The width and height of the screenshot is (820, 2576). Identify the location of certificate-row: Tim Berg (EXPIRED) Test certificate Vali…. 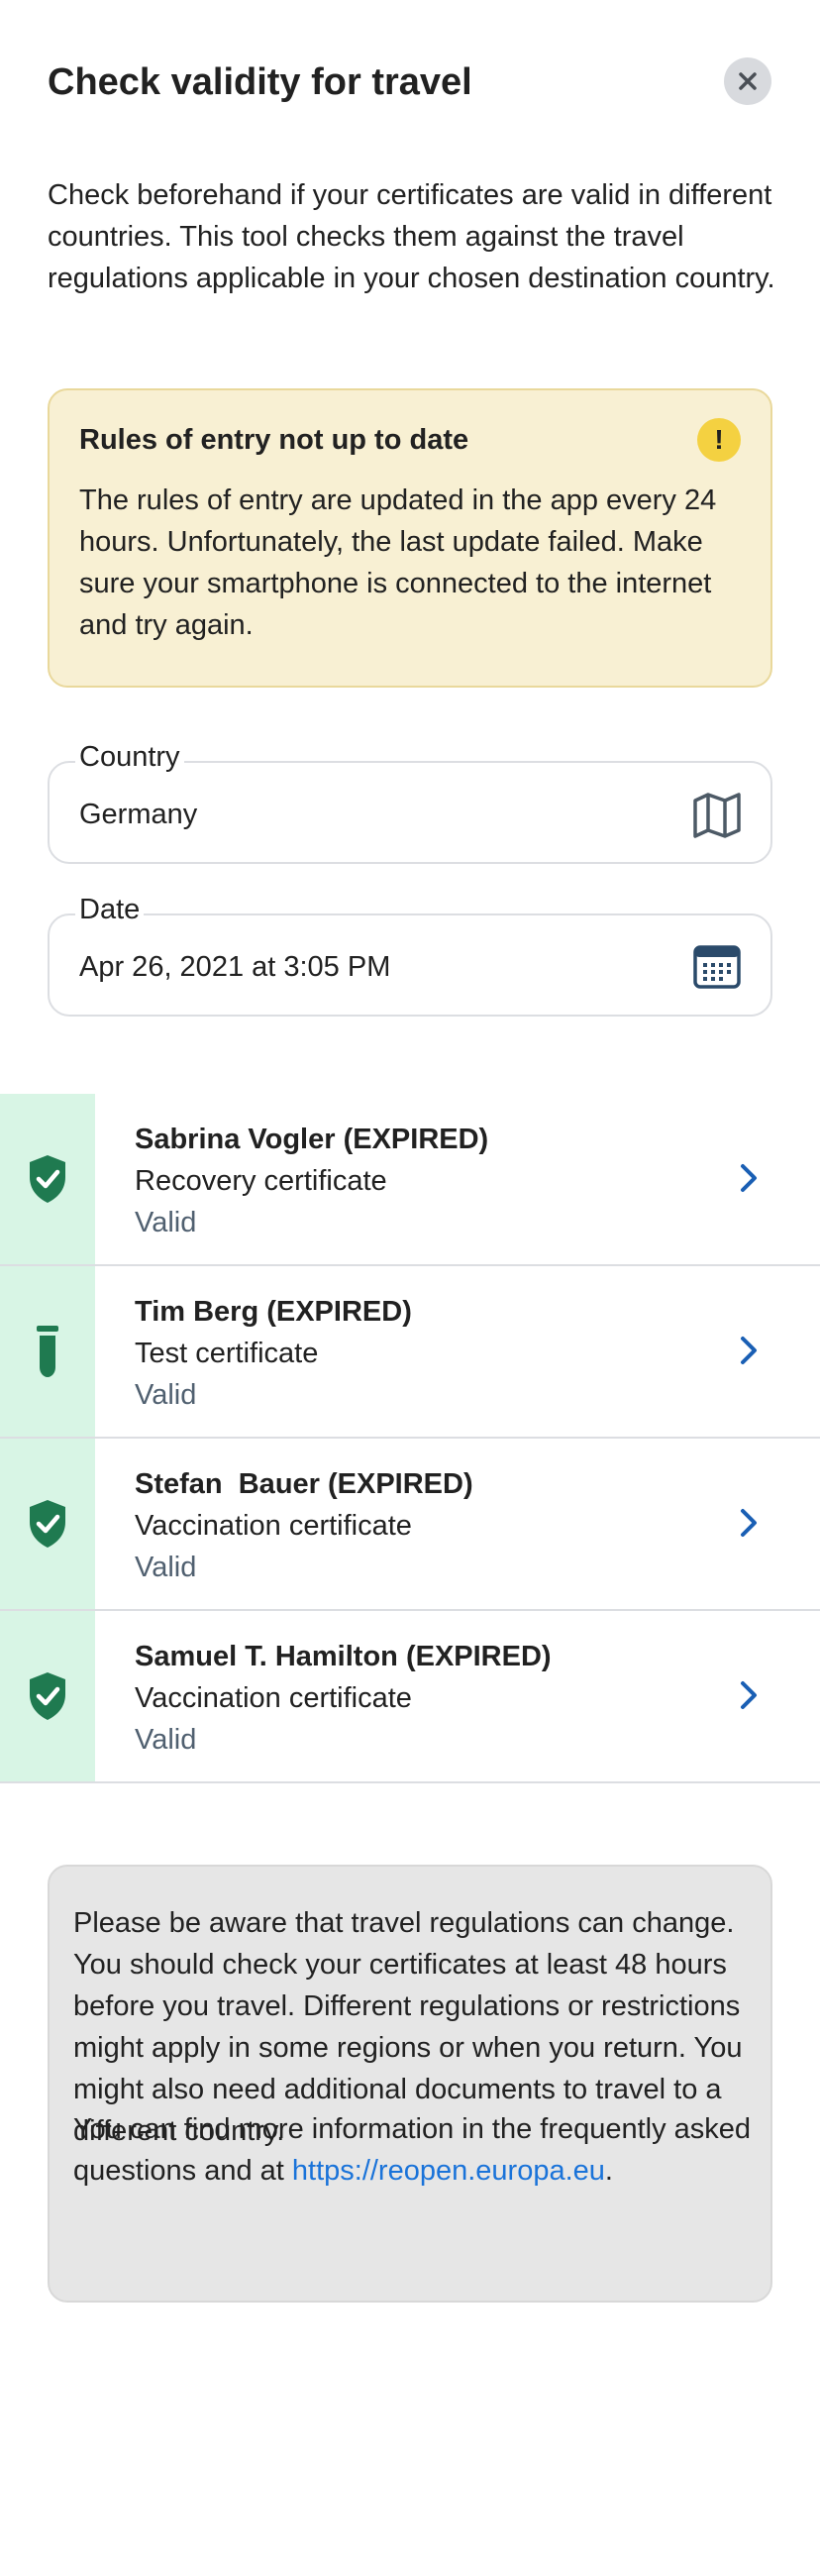
(410, 1352).